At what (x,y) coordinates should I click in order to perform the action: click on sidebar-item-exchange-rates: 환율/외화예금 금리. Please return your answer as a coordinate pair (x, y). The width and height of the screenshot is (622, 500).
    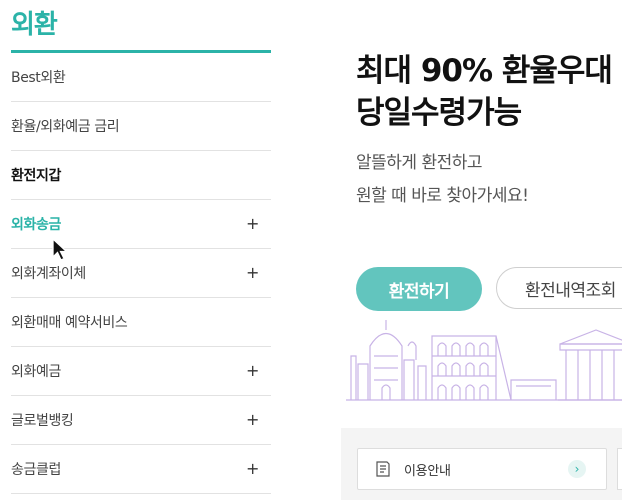
    Looking at the image, I should click on (141, 126).